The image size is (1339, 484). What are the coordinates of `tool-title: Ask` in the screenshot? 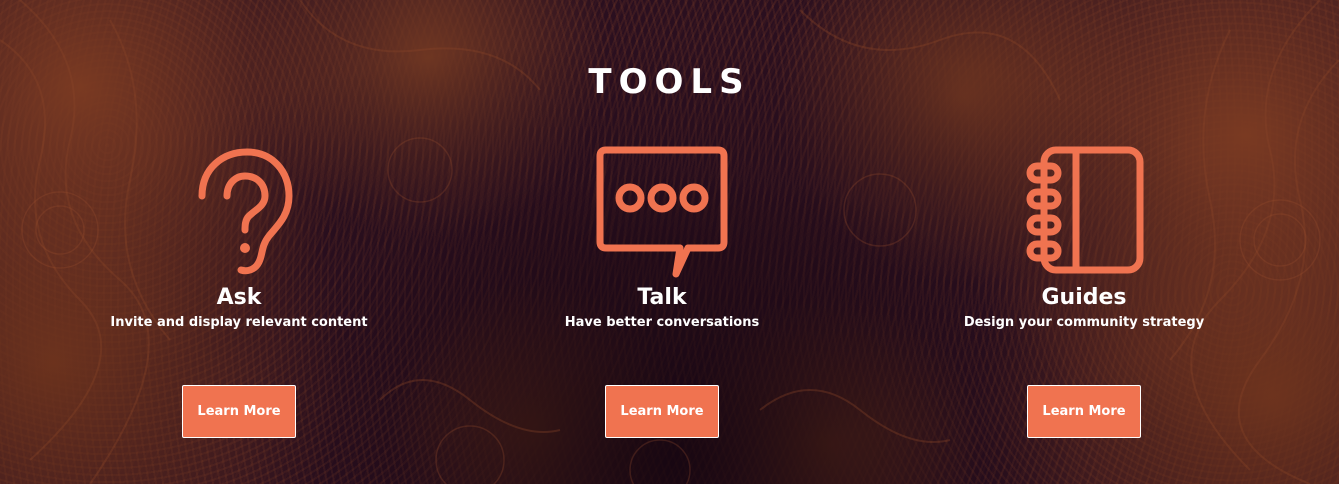 It's located at (239, 297).